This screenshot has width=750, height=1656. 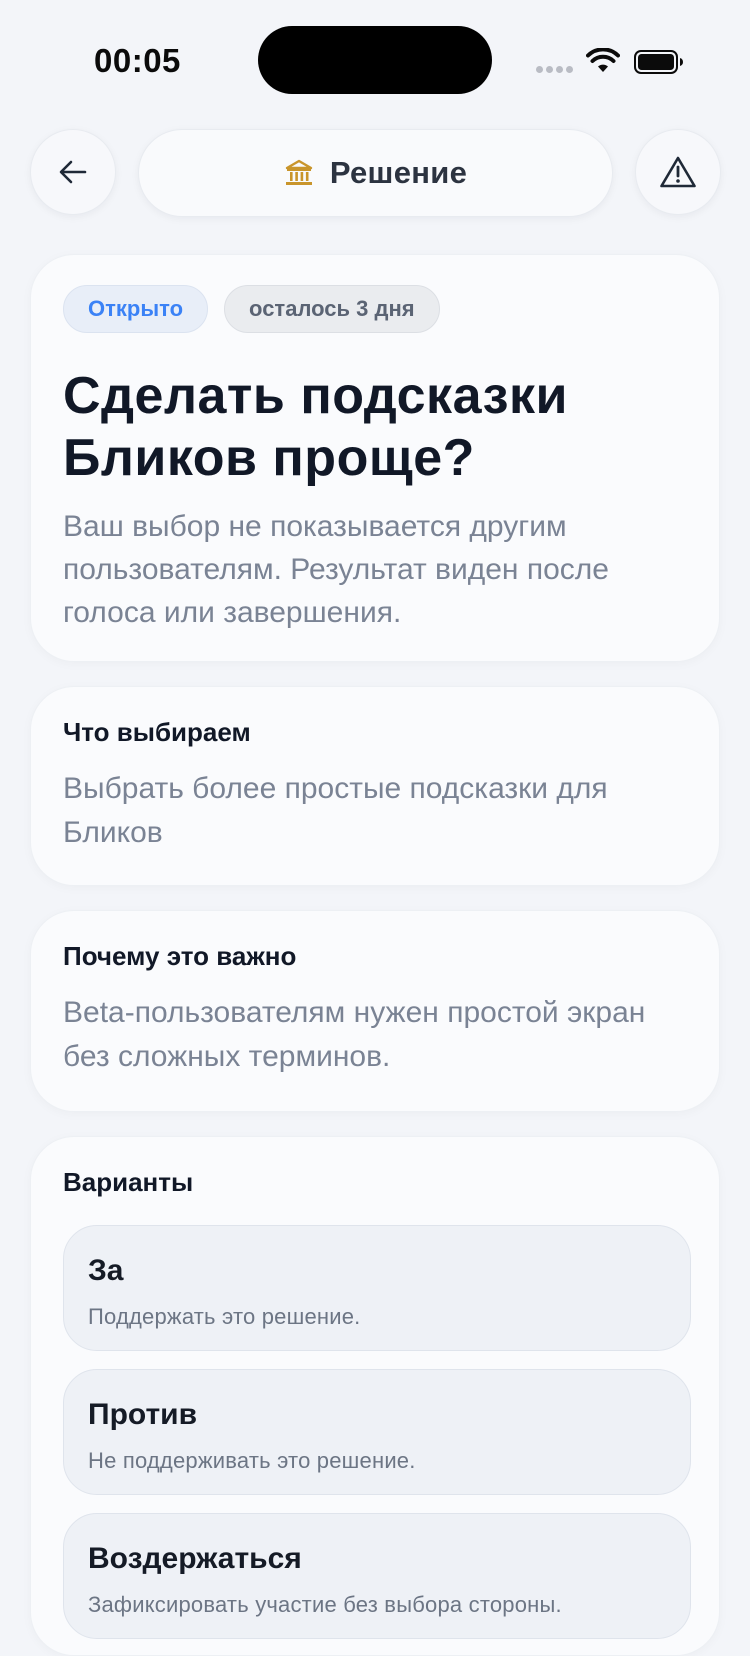 I want to click on option-description: Не поддерживать это решение., so click(x=252, y=1460).